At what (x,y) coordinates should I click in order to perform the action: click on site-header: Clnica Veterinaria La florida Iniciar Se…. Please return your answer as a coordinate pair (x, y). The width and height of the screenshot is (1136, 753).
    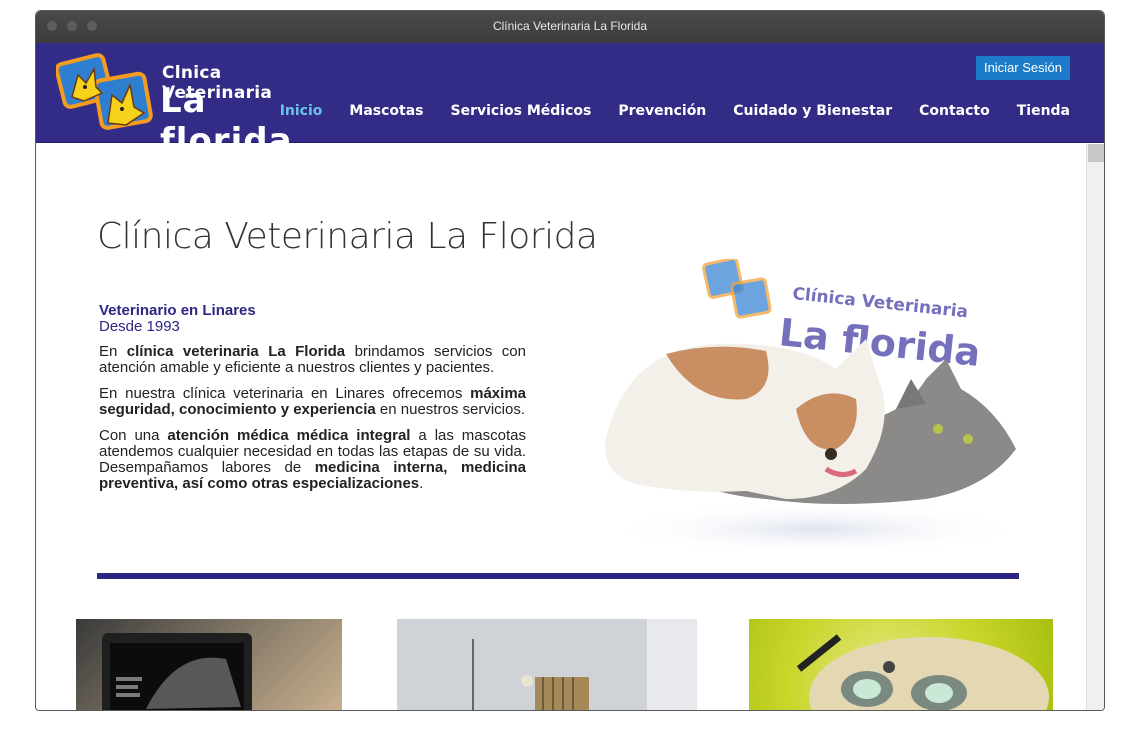
    Looking at the image, I should click on (570, 102).